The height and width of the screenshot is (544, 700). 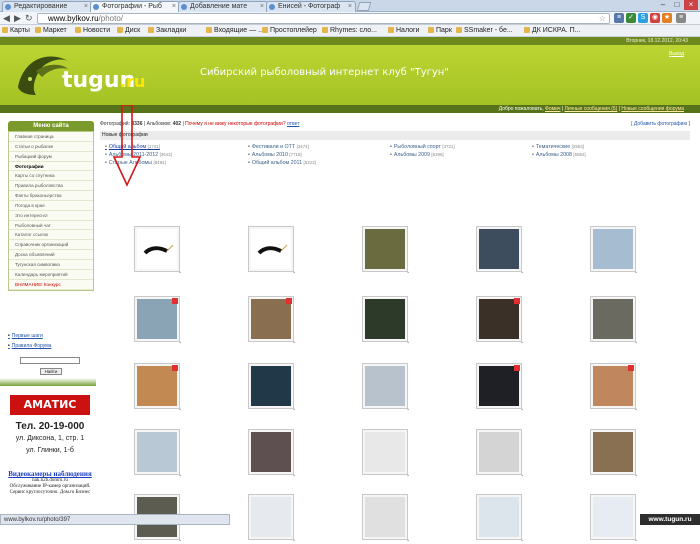 I want to click on skype-icon: S, so click(x=643, y=18).